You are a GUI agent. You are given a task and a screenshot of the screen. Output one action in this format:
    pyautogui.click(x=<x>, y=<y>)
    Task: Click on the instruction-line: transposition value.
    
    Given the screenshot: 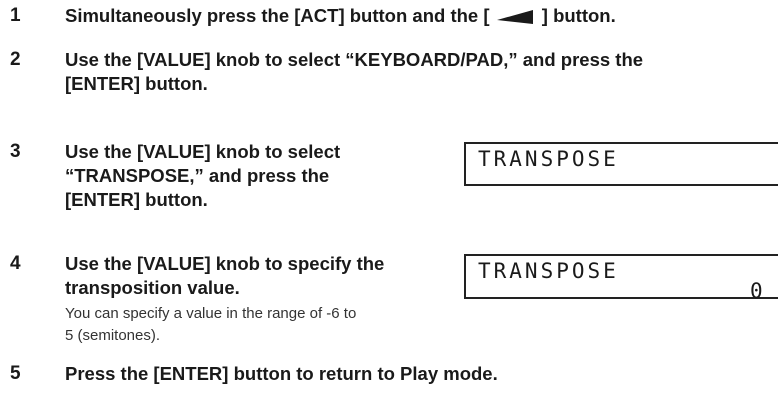 What is the action you would take?
    pyautogui.click(x=152, y=287)
    